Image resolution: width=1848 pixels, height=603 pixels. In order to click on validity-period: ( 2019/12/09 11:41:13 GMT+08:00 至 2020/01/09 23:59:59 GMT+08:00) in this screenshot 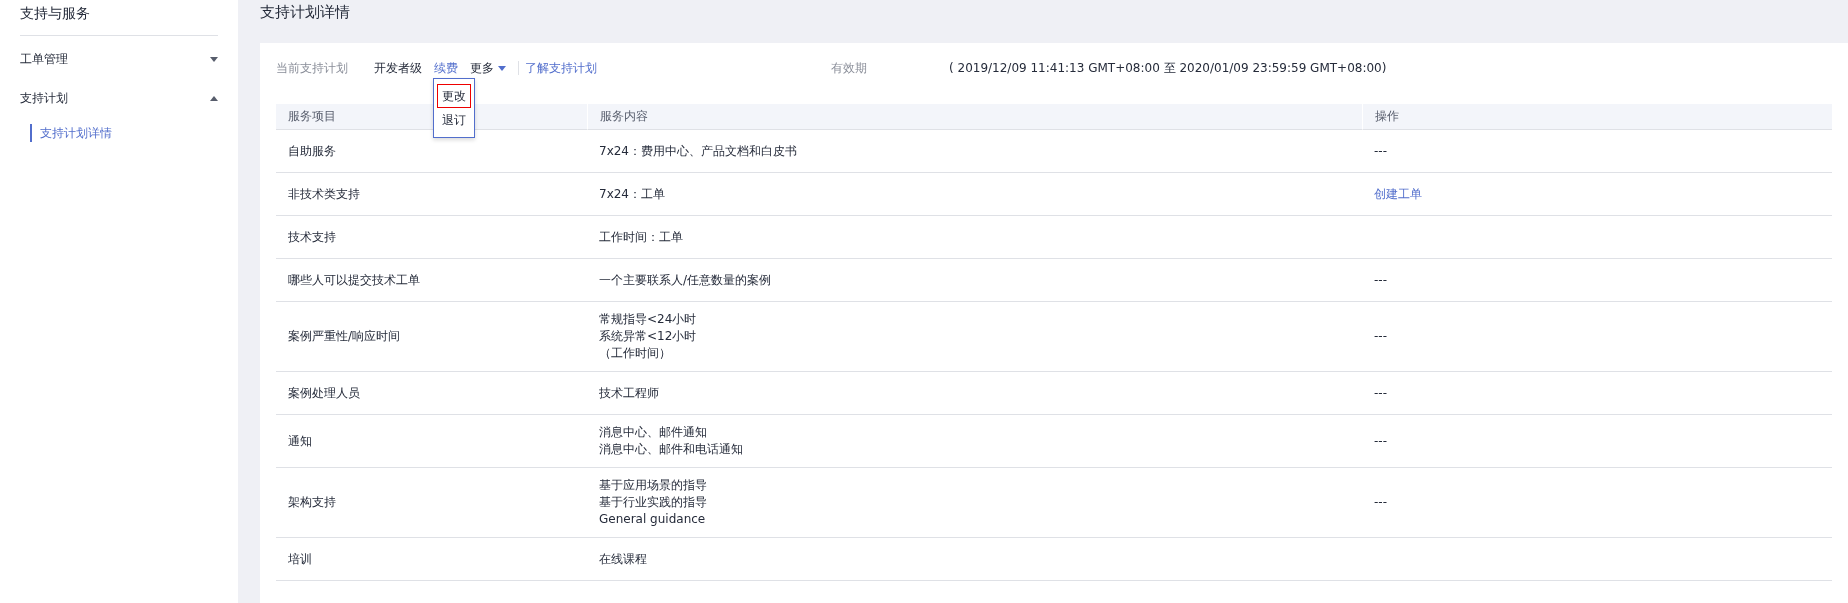, I will do `click(1168, 68)`.